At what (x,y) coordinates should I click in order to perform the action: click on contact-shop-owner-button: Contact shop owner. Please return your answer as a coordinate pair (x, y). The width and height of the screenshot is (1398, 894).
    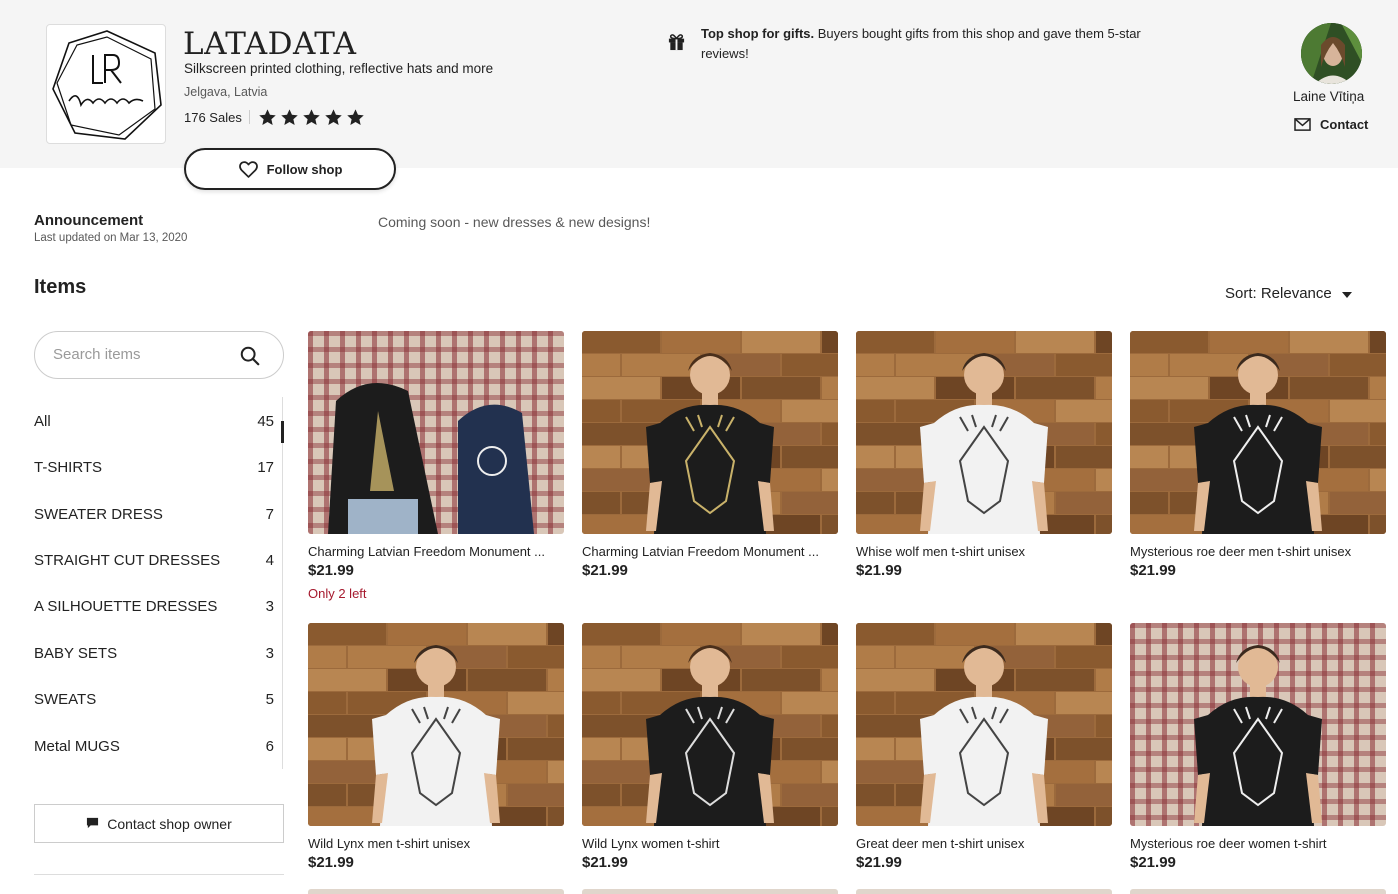
    Looking at the image, I should click on (159, 823).